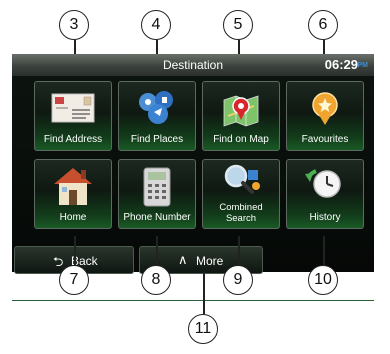 The width and height of the screenshot is (390, 354). Describe the element at coordinates (74, 25) in the screenshot. I see `callout-3: 3` at that location.